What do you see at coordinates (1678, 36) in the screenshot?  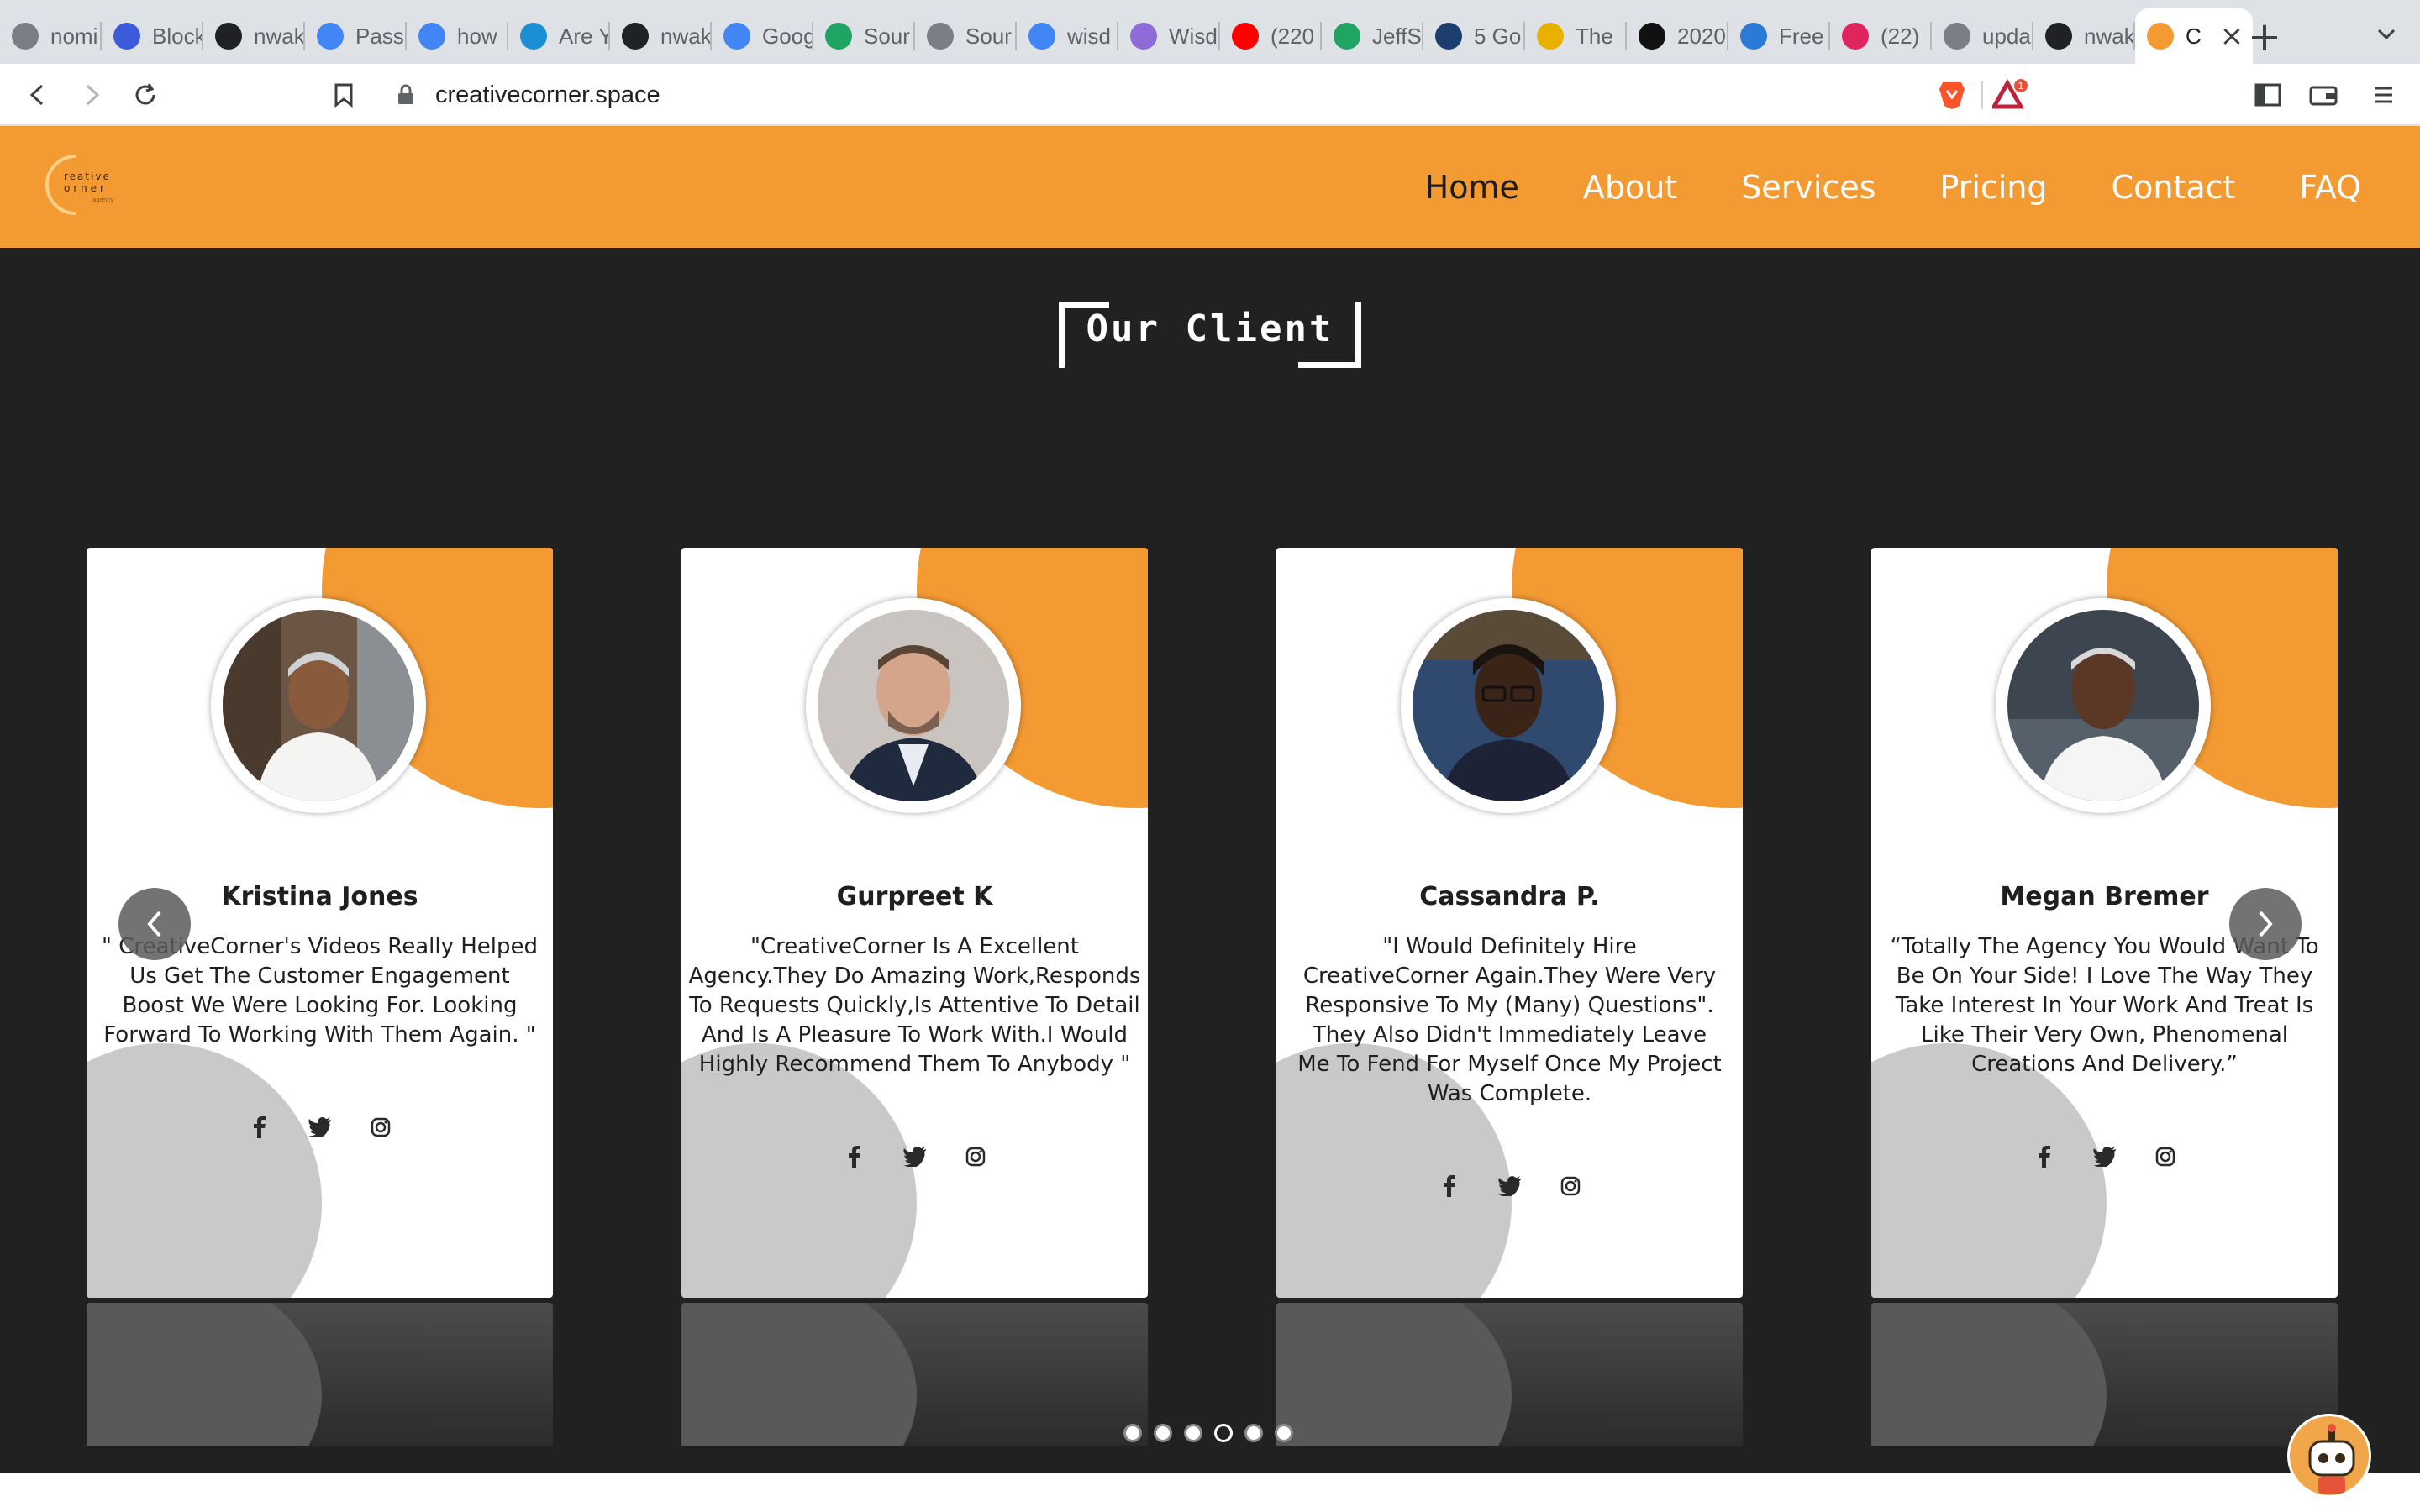 I see `browser-tab: 2020` at bounding box center [1678, 36].